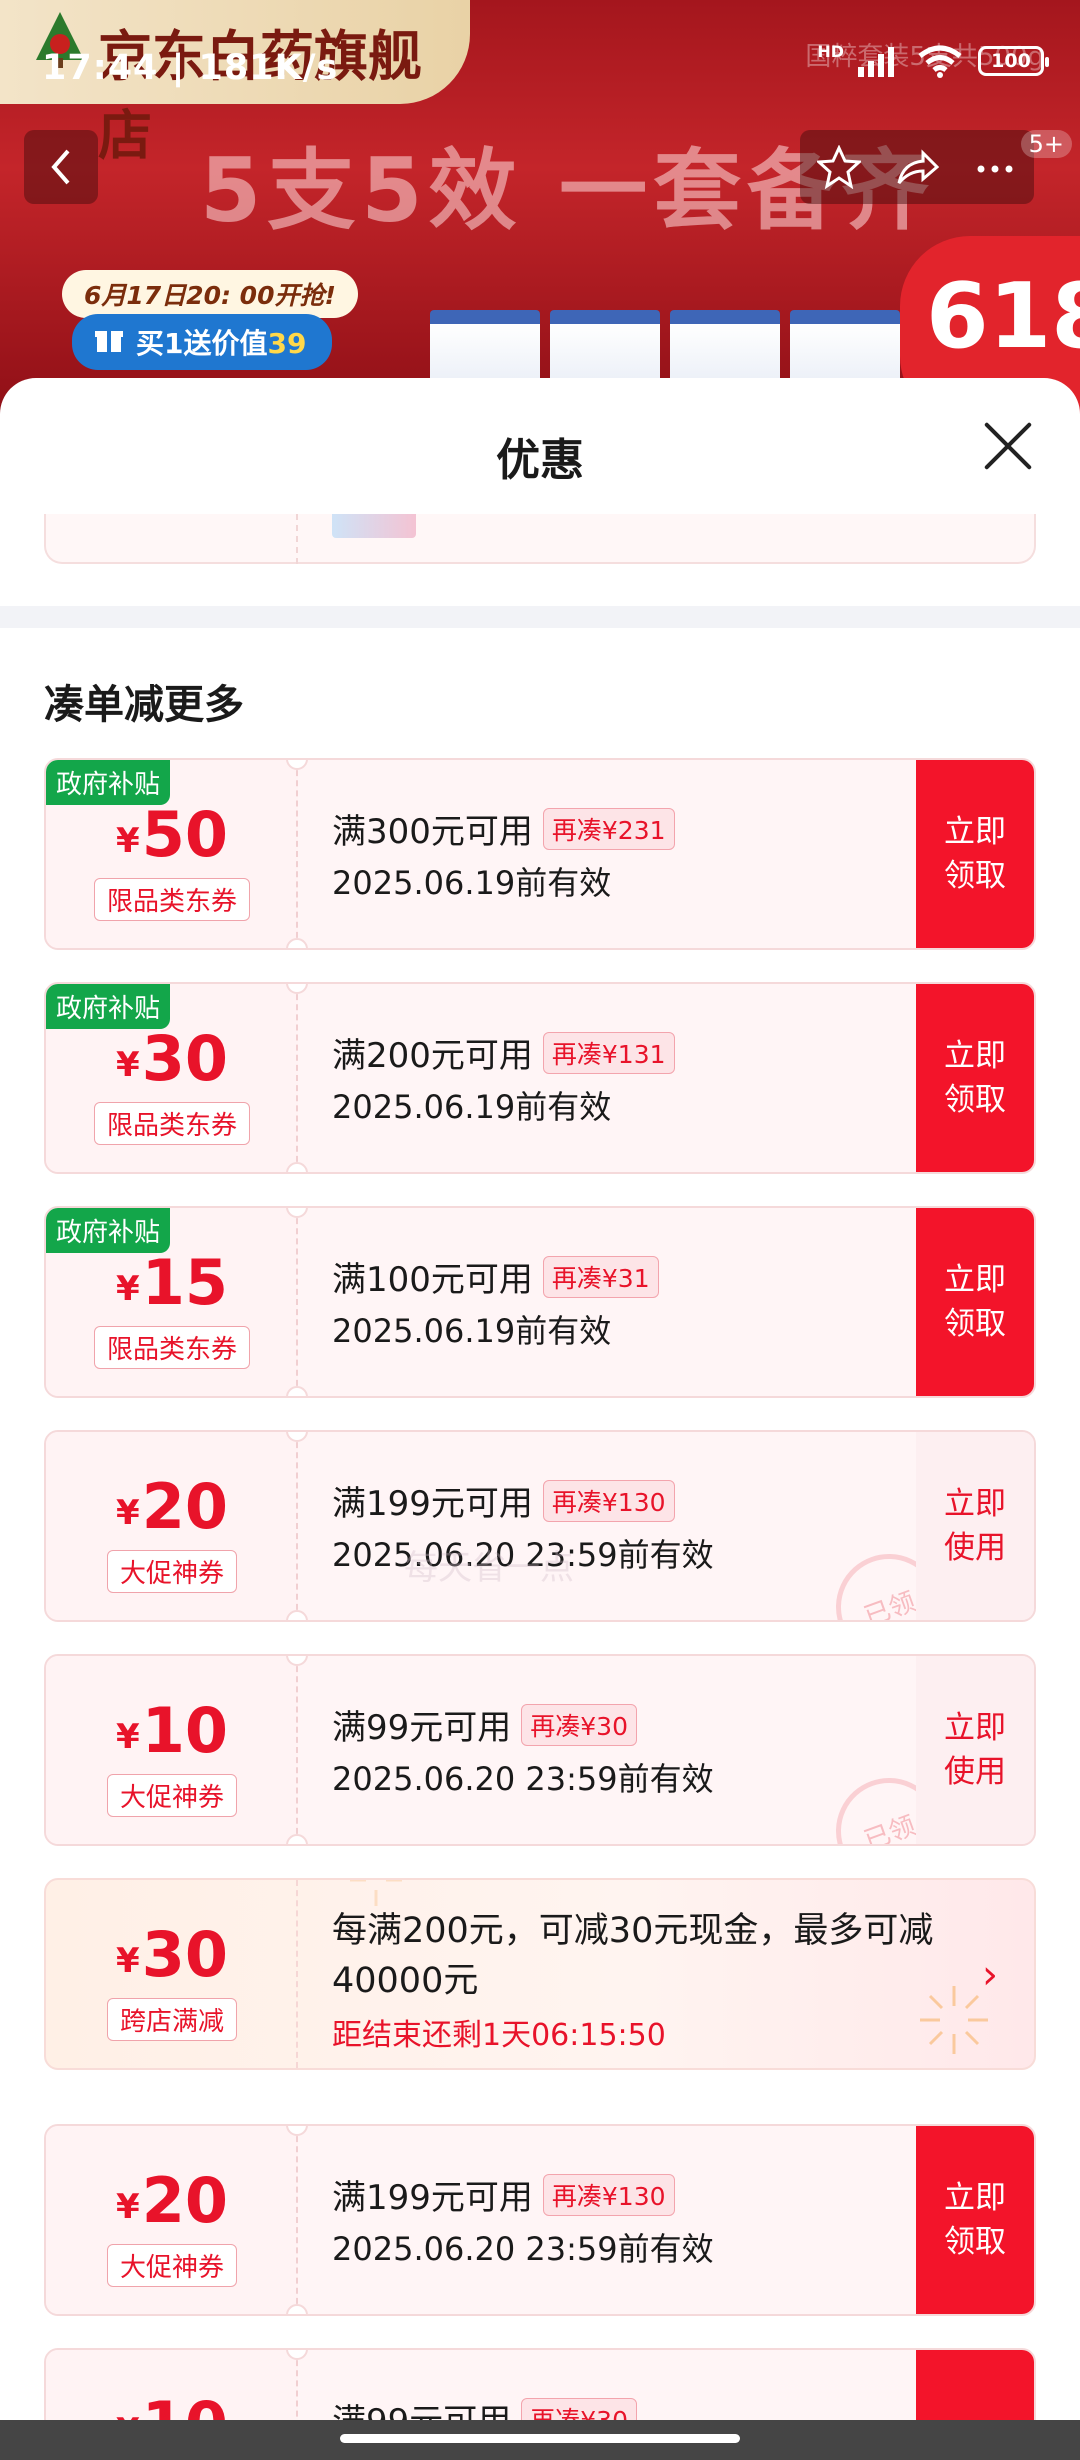  What do you see at coordinates (422, 1728) in the screenshot?
I see `condition-text: 满99元可用` at bounding box center [422, 1728].